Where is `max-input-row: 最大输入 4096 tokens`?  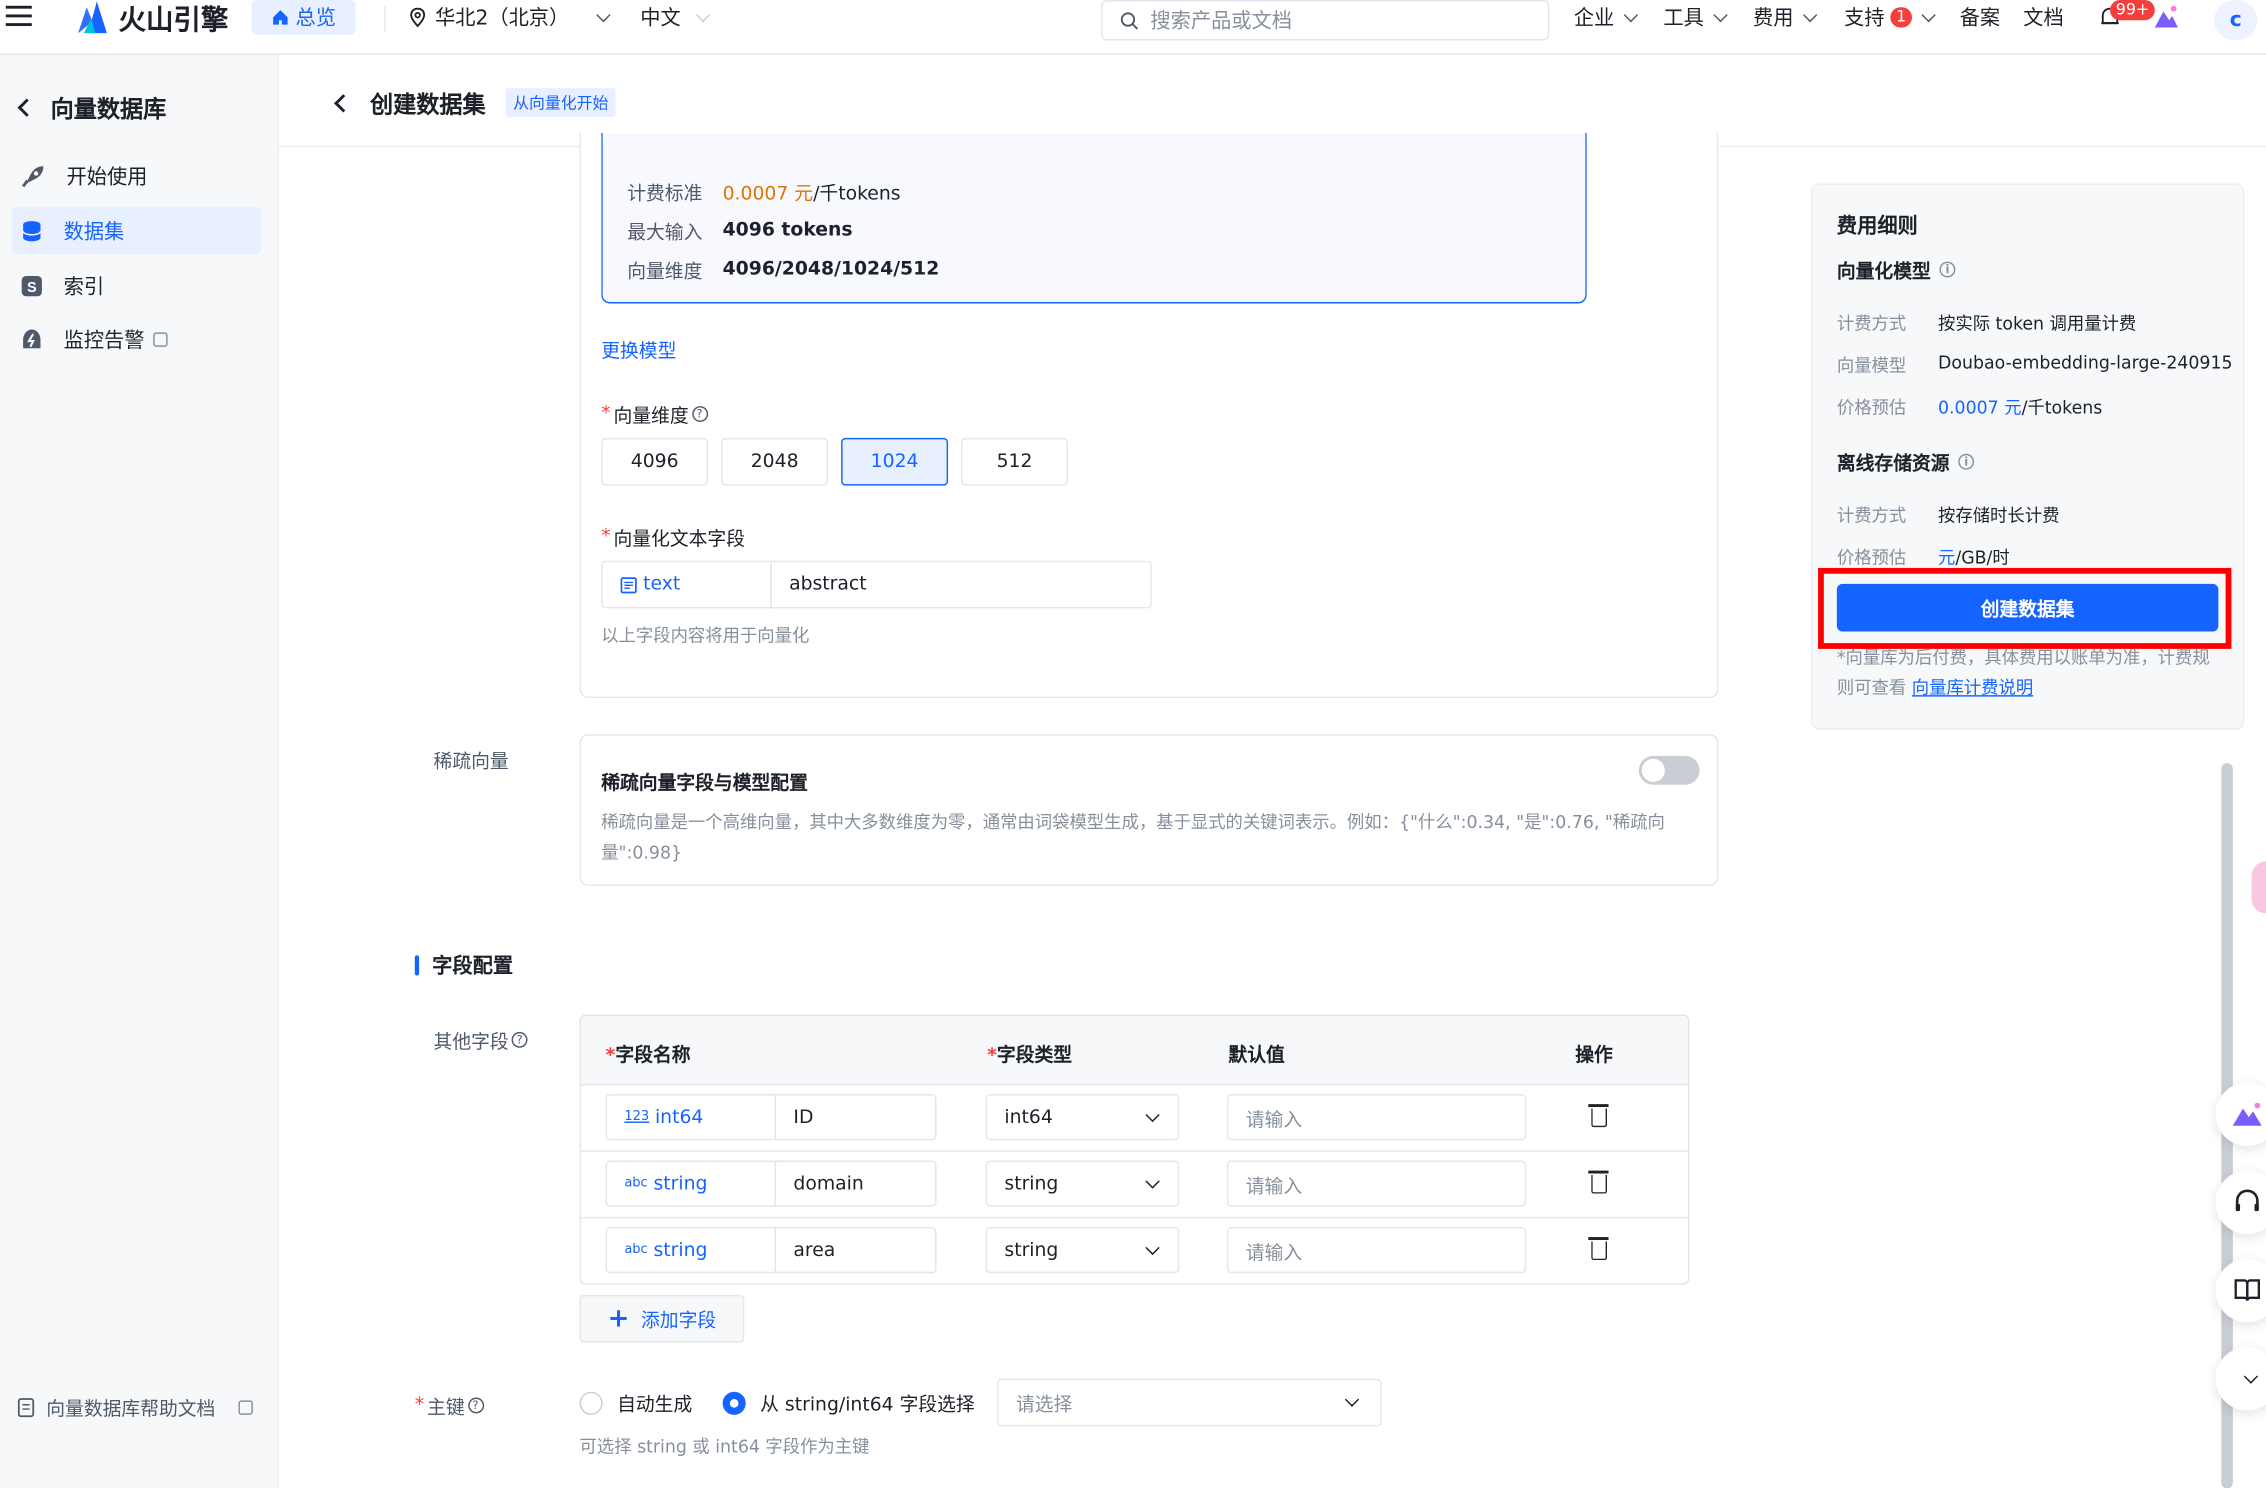 max-input-row: 最大输入 4096 tokens is located at coordinates (740, 231).